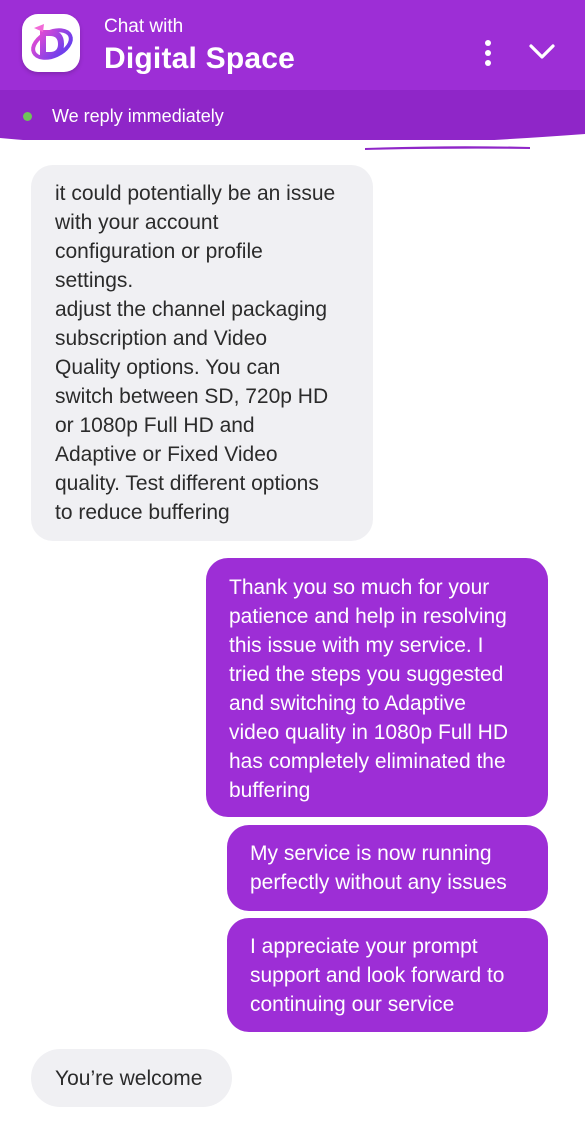 This screenshot has width=585, height=1134. I want to click on header-subtitle: Chat with, so click(144, 26).